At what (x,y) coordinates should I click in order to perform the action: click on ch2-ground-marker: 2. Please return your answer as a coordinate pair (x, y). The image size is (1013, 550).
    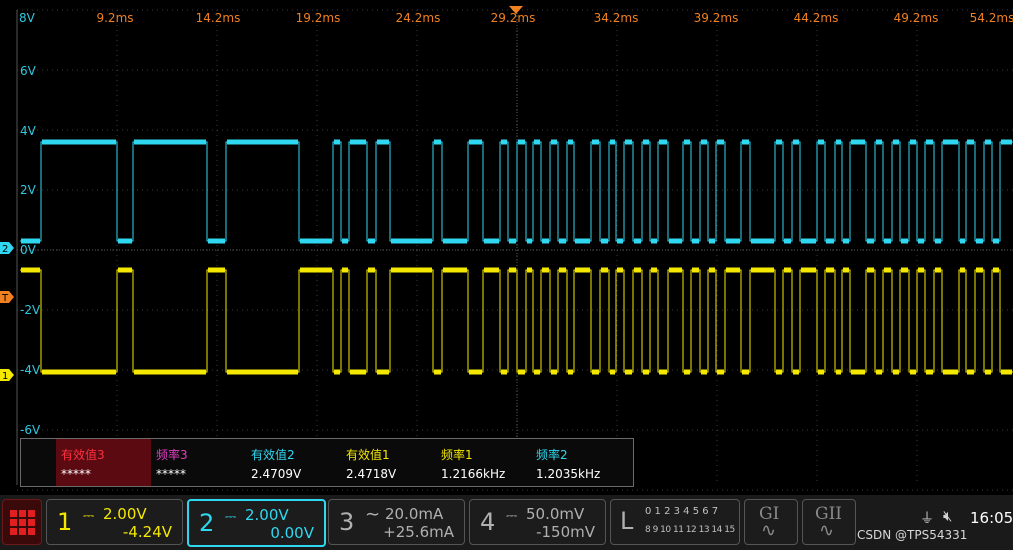
    Looking at the image, I should click on (7, 248).